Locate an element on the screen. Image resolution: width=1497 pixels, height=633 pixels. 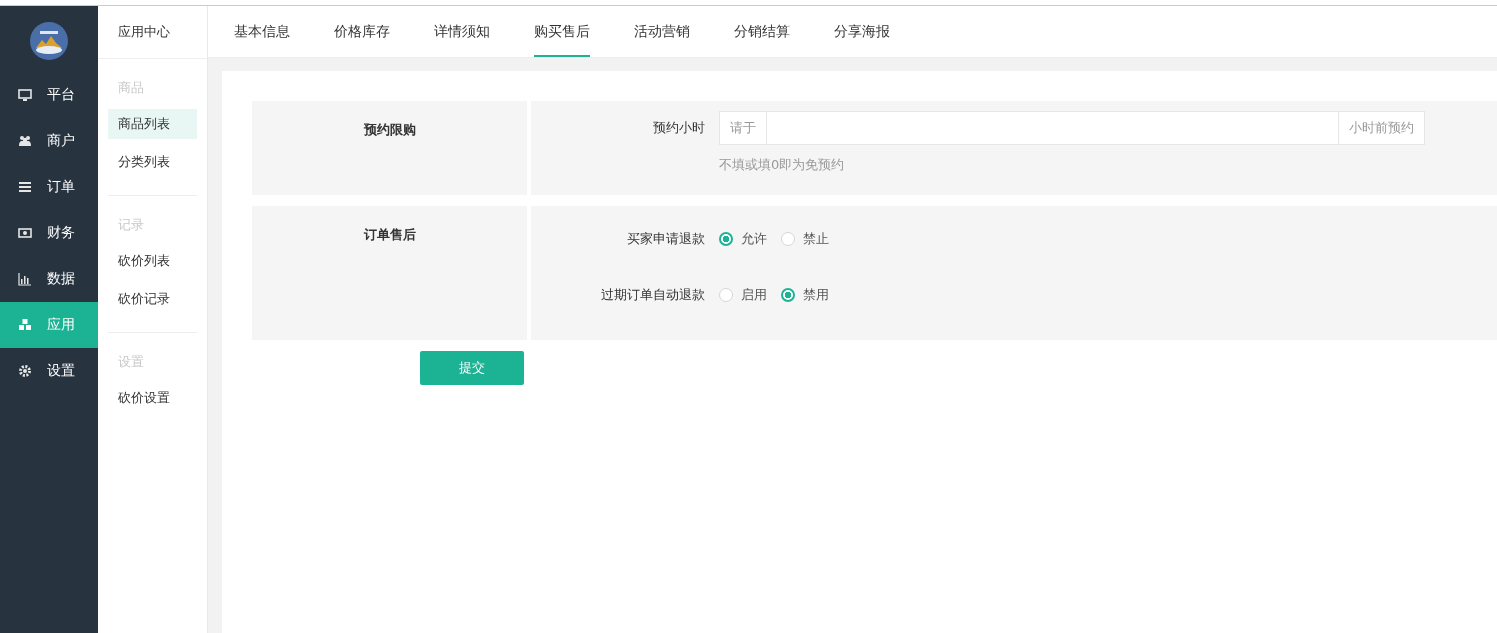
nav-item: 设置 is located at coordinates (49, 371).